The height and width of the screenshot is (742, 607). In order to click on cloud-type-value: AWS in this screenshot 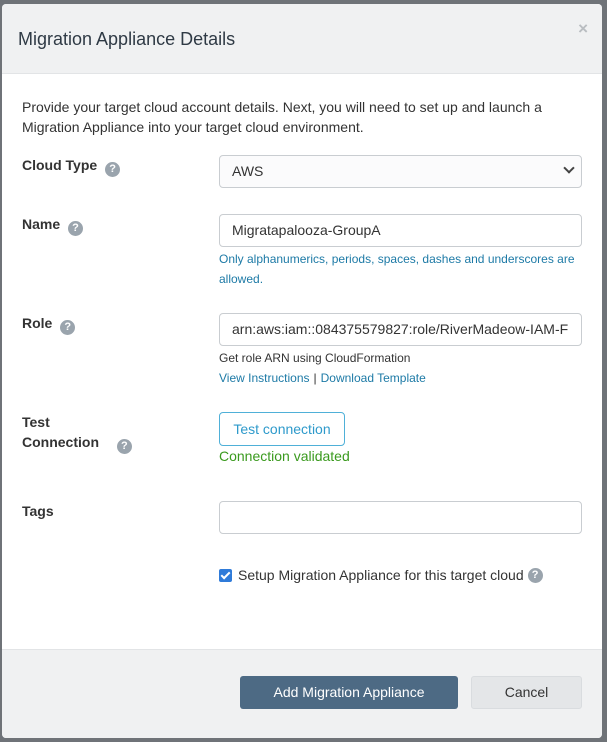, I will do `click(248, 171)`.